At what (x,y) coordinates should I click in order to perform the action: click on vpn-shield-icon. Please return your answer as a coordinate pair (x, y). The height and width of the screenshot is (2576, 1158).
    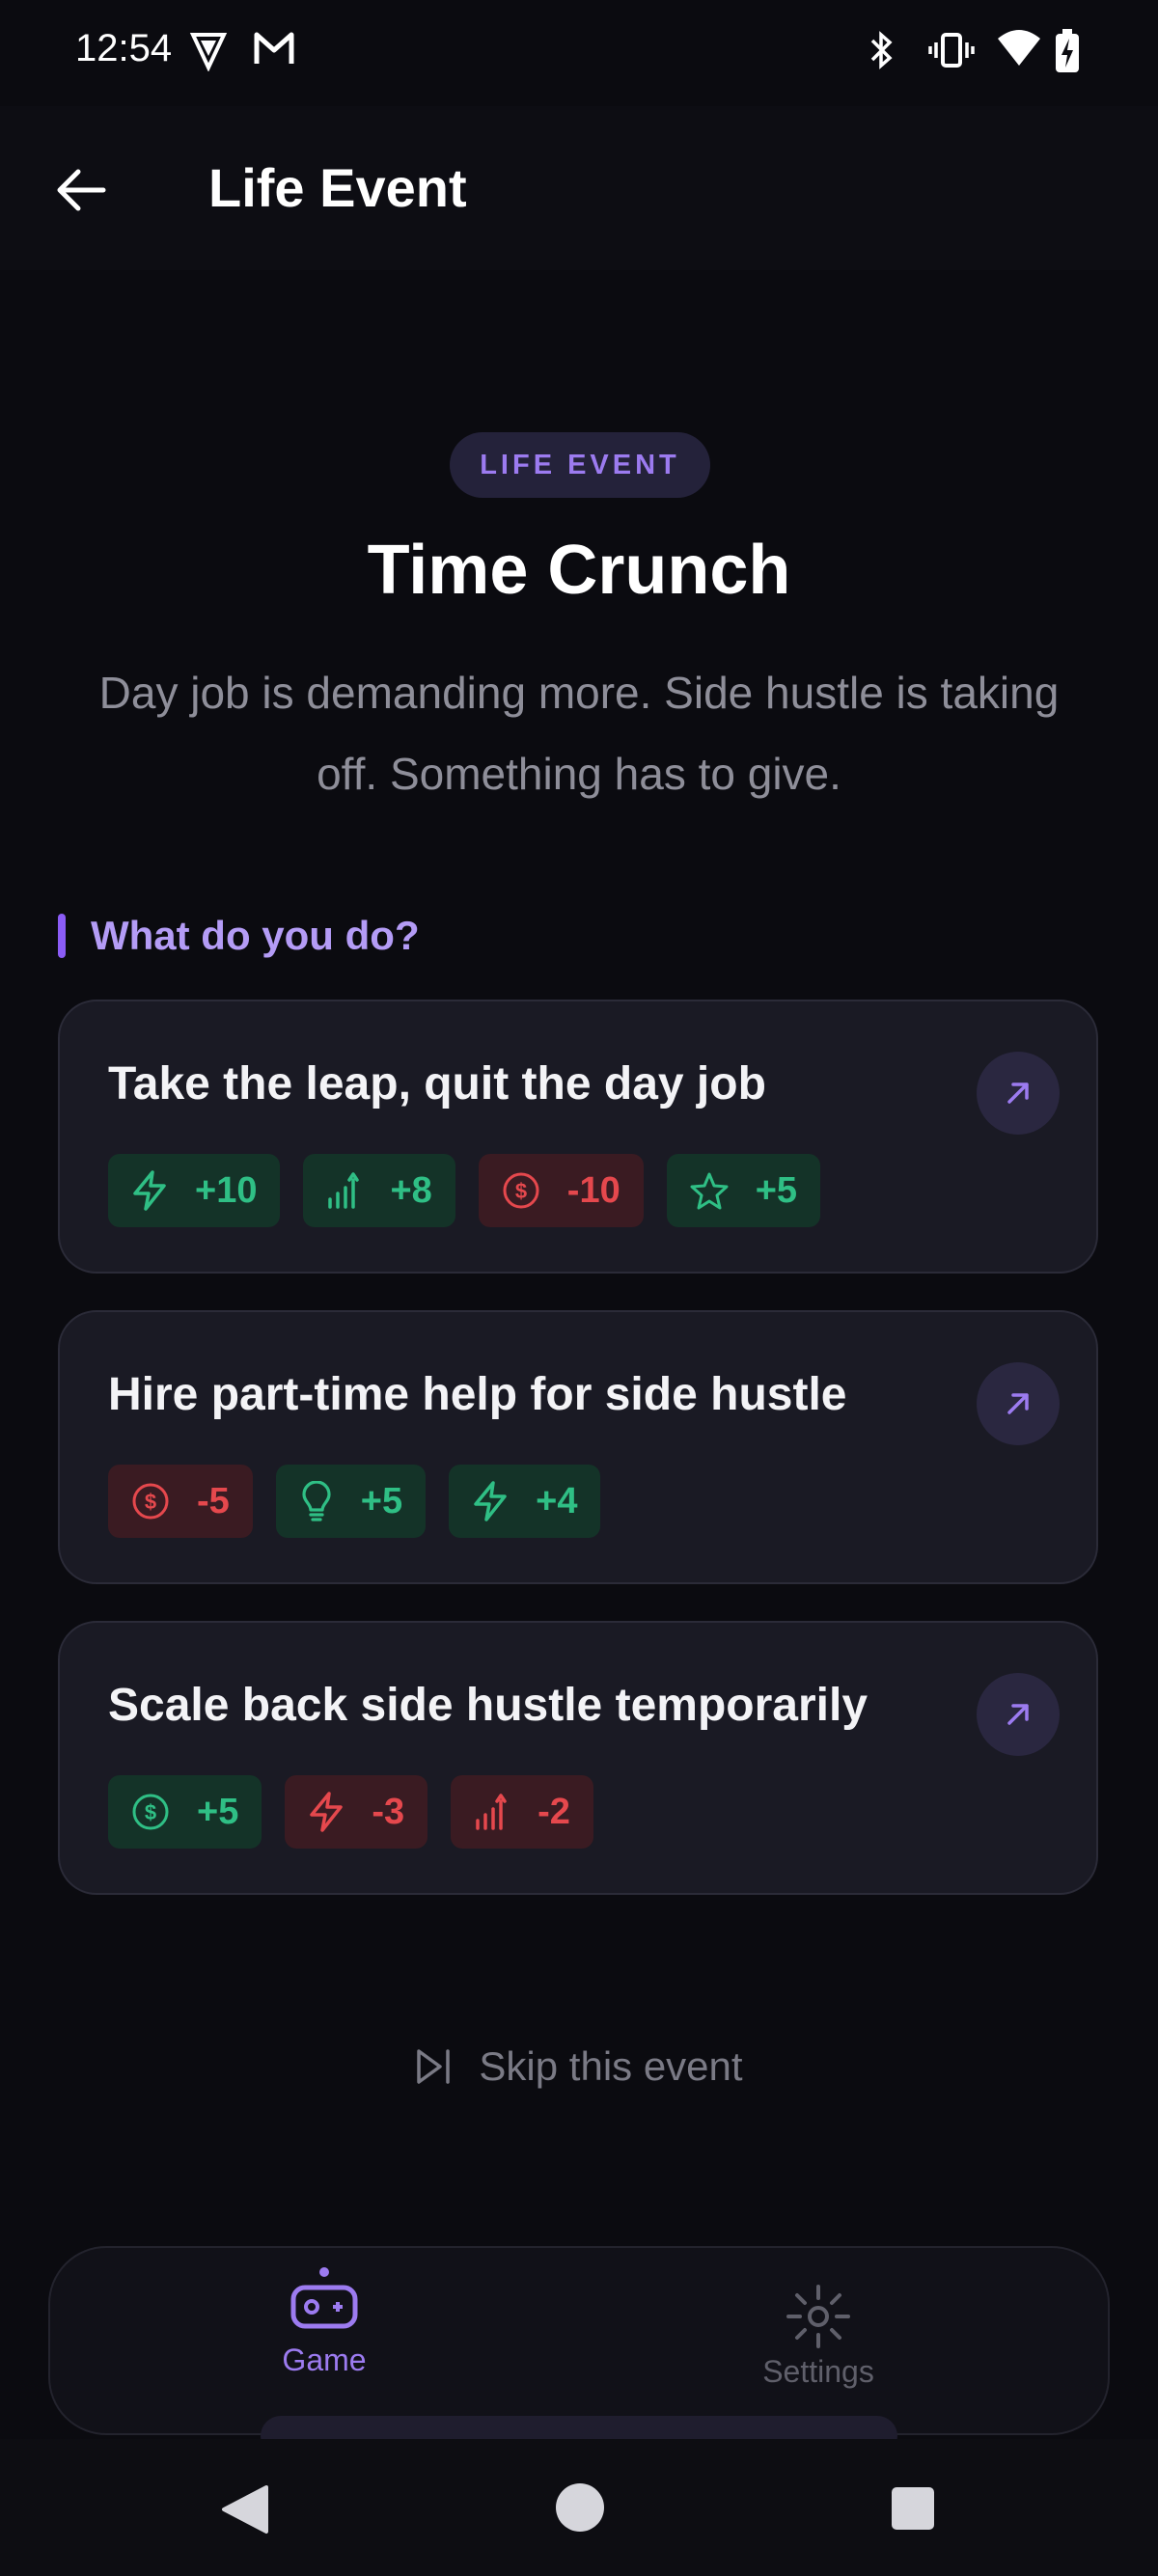
    Looking at the image, I should click on (208, 52).